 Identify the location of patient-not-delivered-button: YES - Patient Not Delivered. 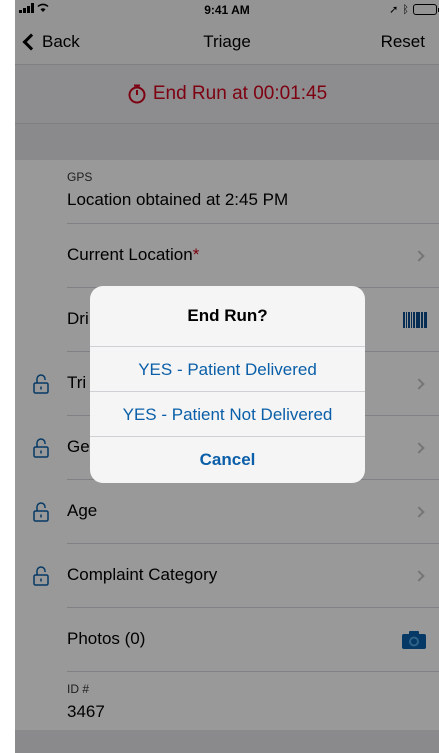
(227, 413).